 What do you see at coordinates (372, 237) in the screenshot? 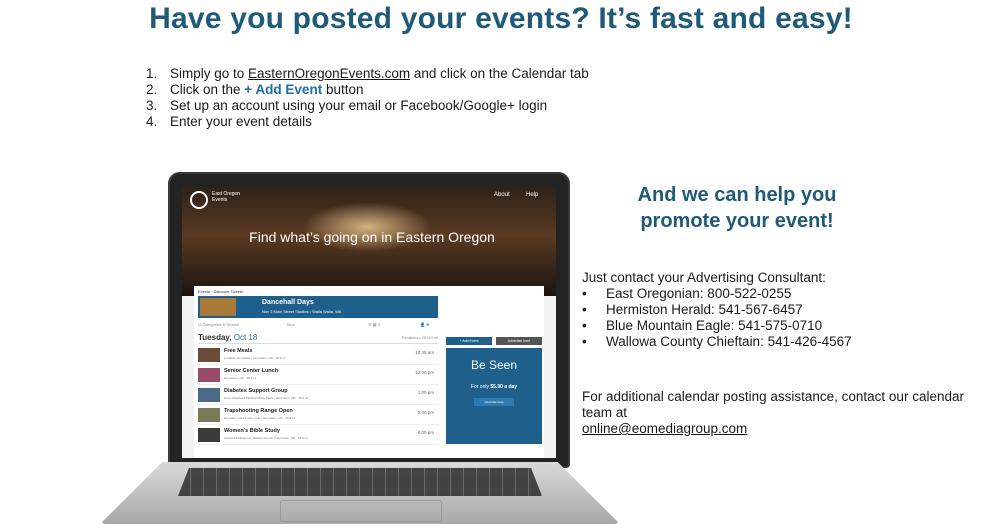
I see `hero-tagline: Find what’s going on in Eastern Oregon` at bounding box center [372, 237].